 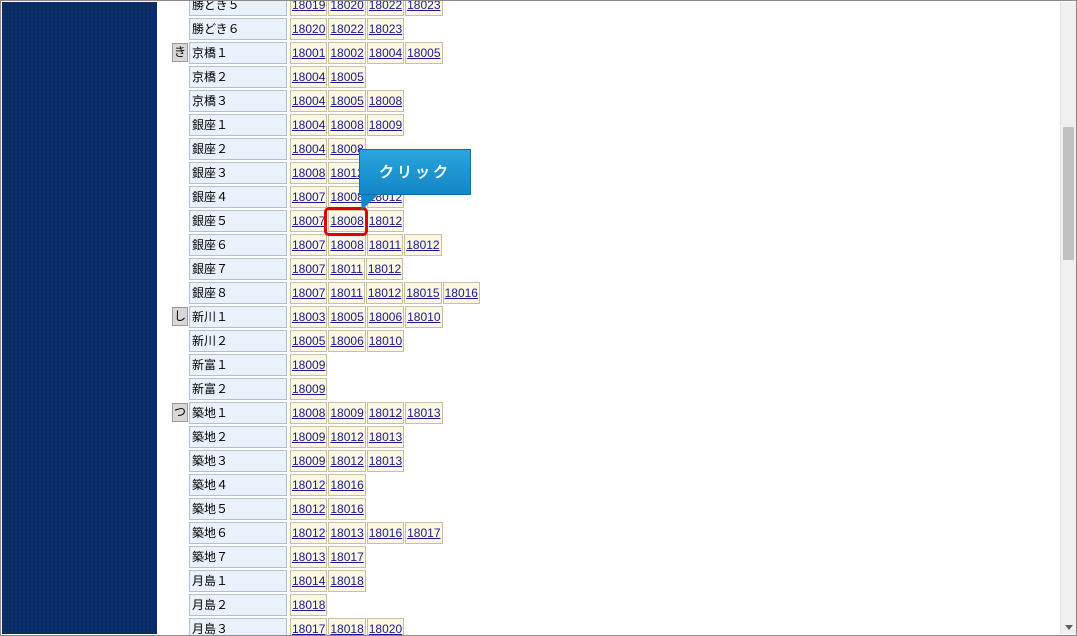 I want to click on town-name-cell: 銀座５, so click(x=238, y=221).